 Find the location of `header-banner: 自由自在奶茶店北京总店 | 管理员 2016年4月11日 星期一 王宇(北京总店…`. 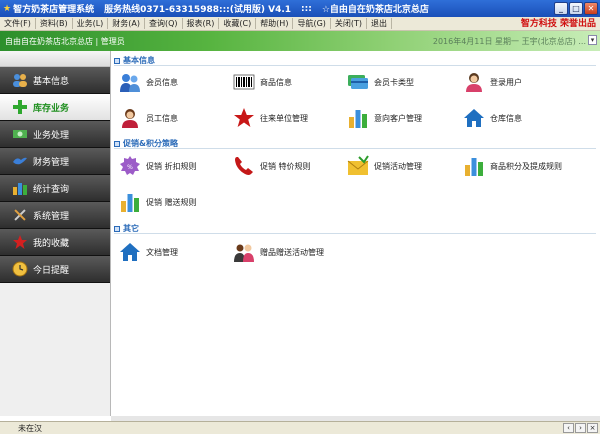

header-banner: 自由自在奶茶店北京总店 | 管理员 2016年4月11日 星期一 王宇(北京总店… is located at coordinates (300, 41).